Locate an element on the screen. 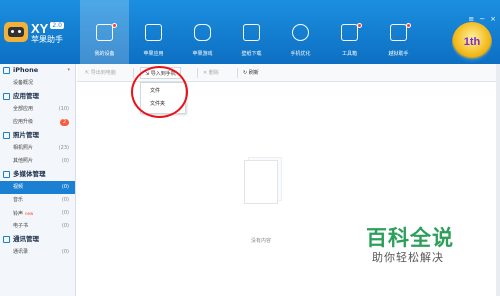  annotation-circle is located at coordinates (159, 92).